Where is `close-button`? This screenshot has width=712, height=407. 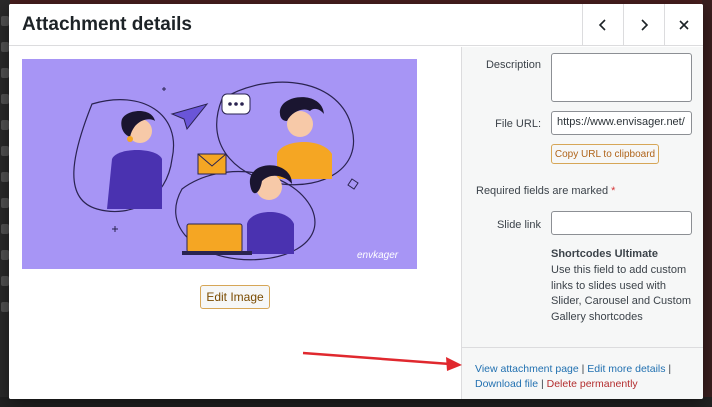 close-button is located at coordinates (683, 25).